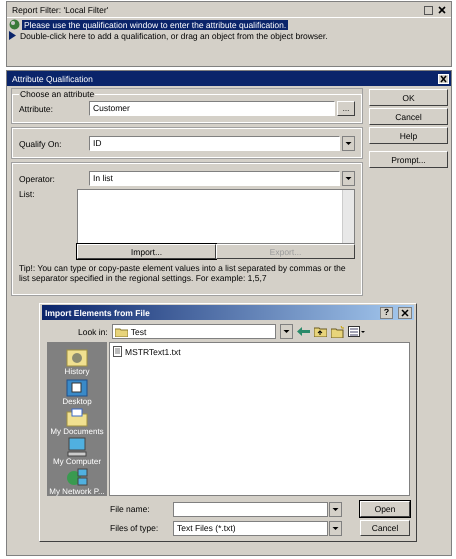 The image size is (456, 559). I want to click on look-in-label: Look in:, so click(93, 331).